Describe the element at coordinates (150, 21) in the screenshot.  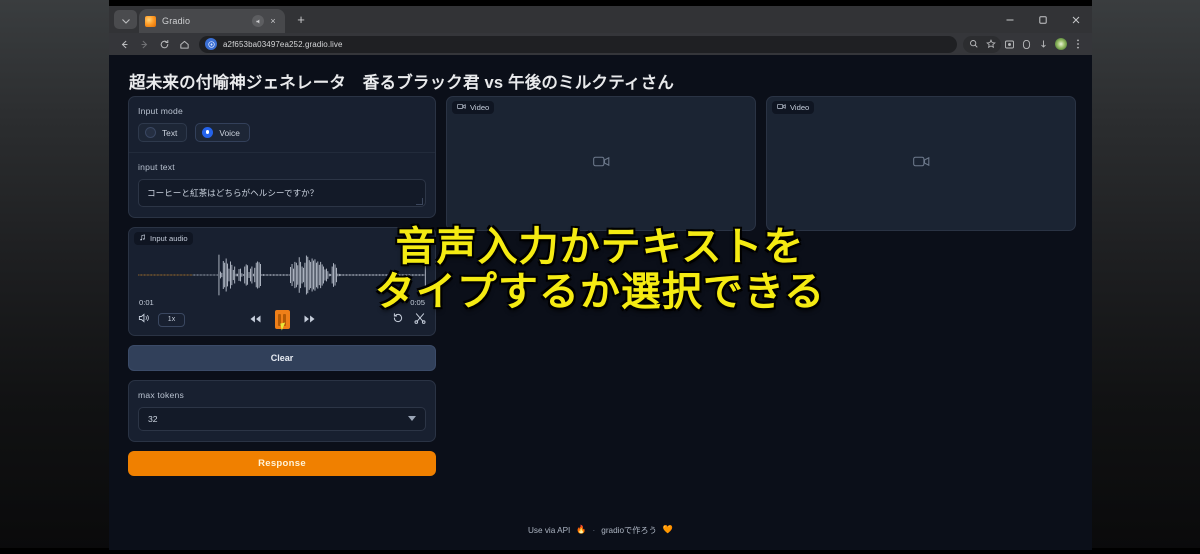
I see `gradio-favicon-icon` at that location.